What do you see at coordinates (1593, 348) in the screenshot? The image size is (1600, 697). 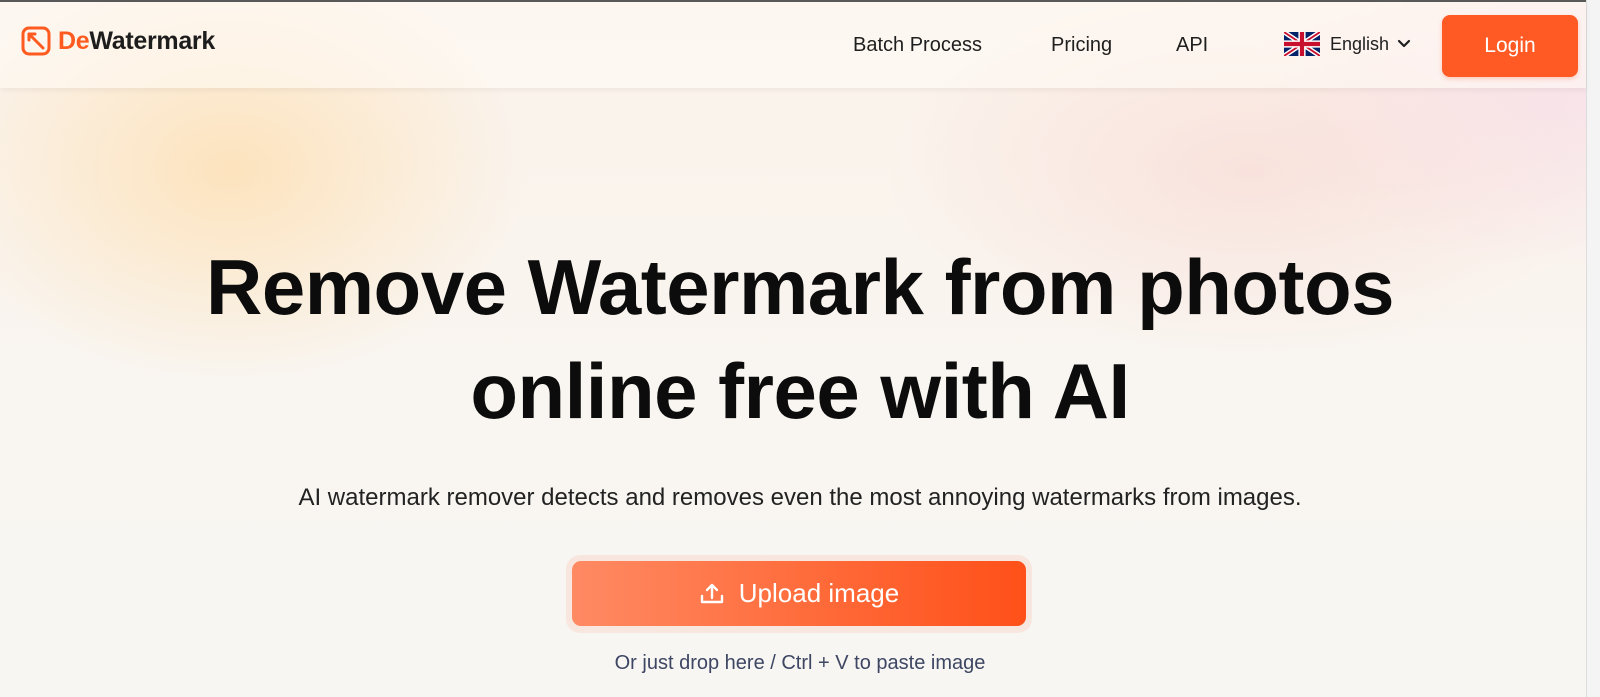 I see `scrollbar` at bounding box center [1593, 348].